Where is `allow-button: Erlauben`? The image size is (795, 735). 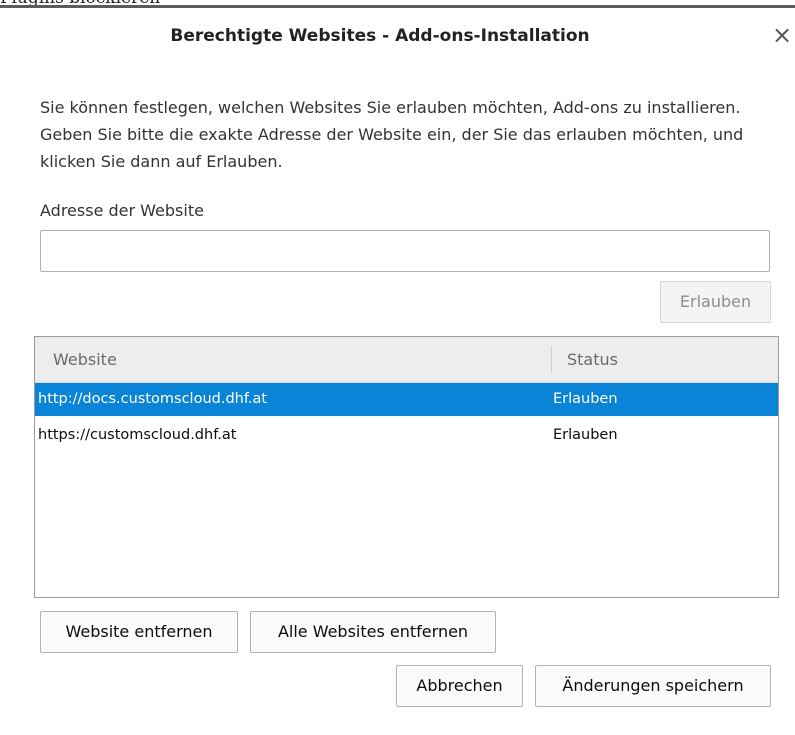
allow-button: Erlauben is located at coordinates (715, 302).